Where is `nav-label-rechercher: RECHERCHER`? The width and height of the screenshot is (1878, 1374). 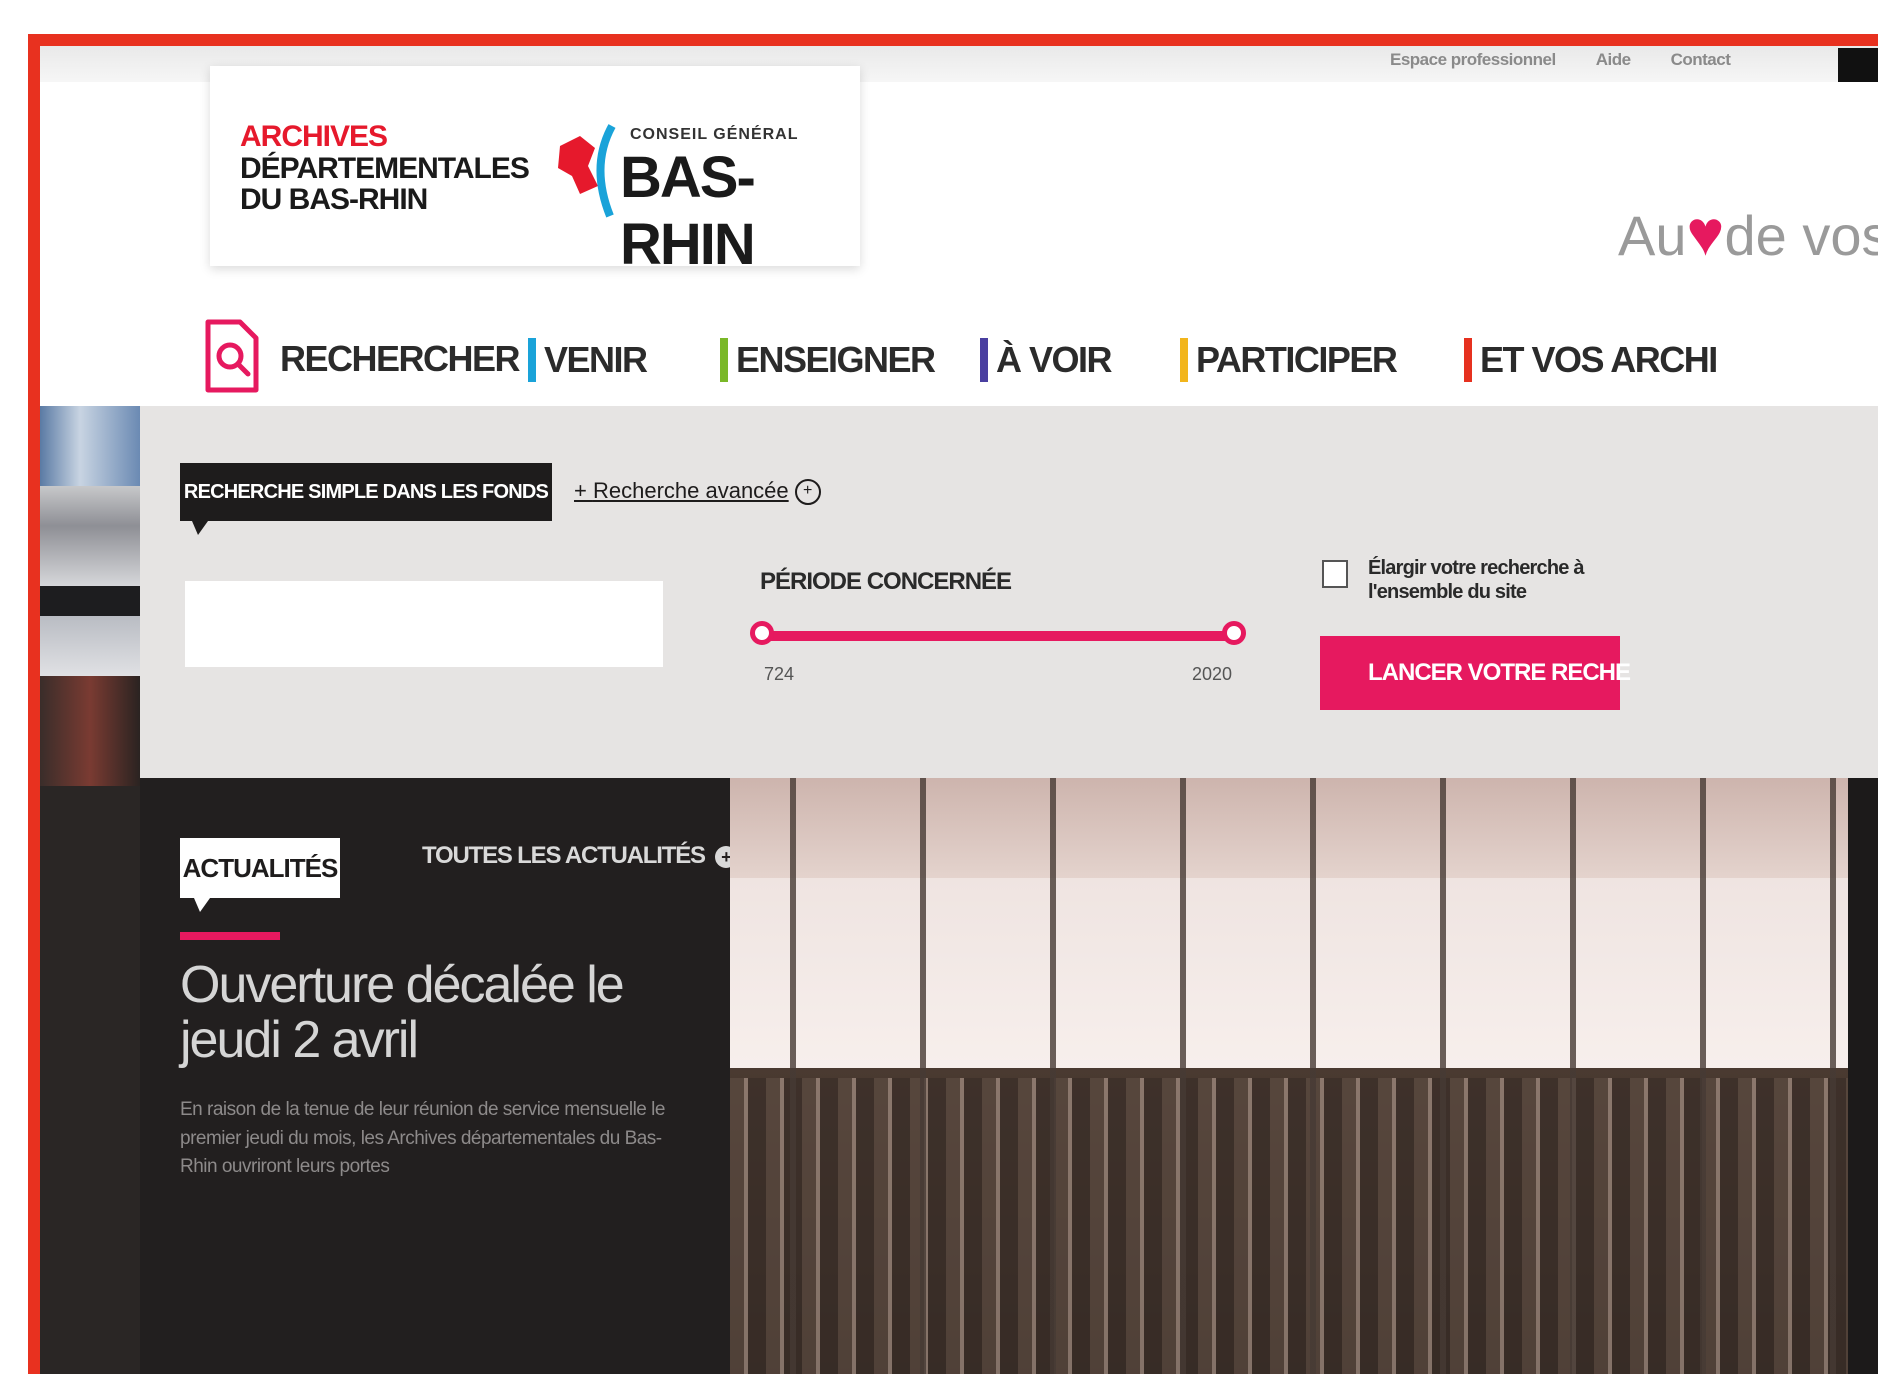
nav-label-rechercher: RECHERCHER is located at coordinates (400, 358).